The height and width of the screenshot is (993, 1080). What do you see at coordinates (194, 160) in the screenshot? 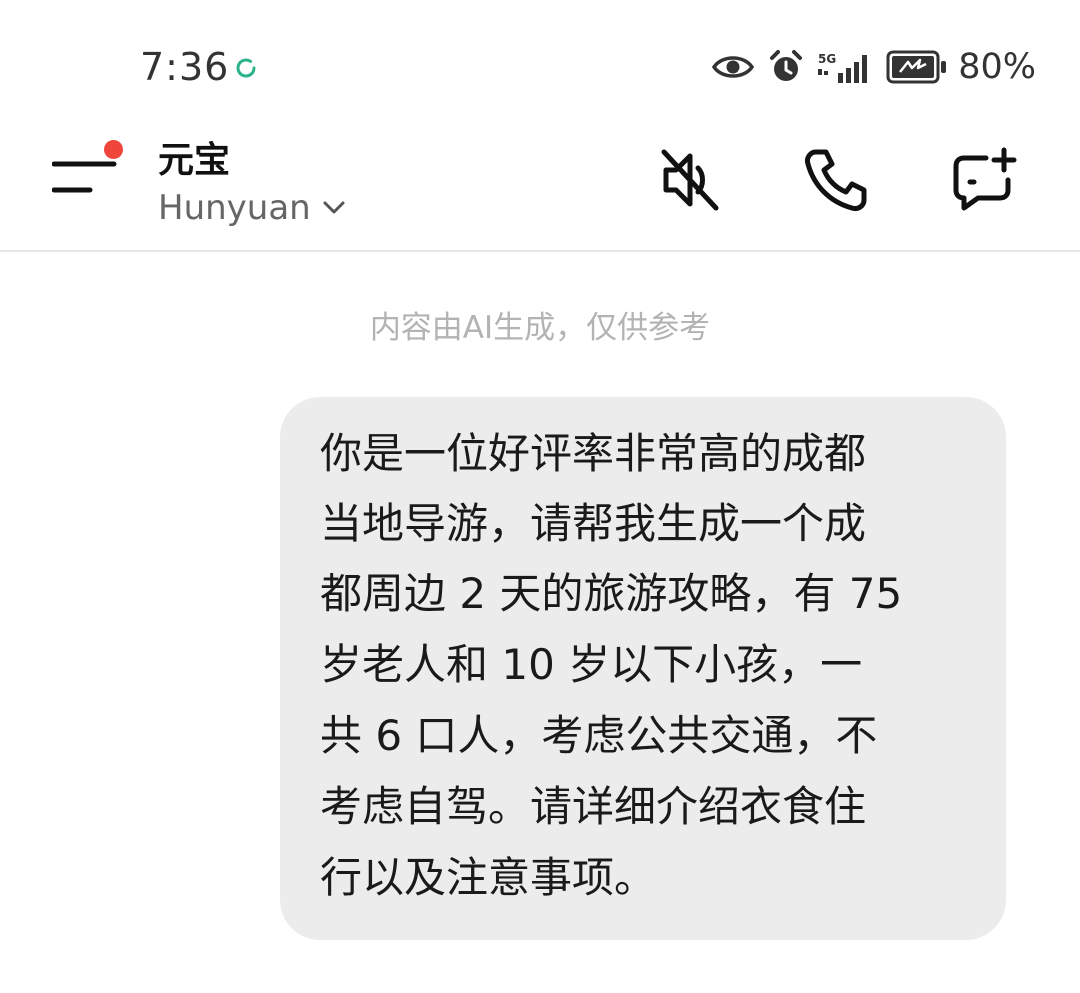
I see `bot-name: 元宝` at bounding box center [194, 160].